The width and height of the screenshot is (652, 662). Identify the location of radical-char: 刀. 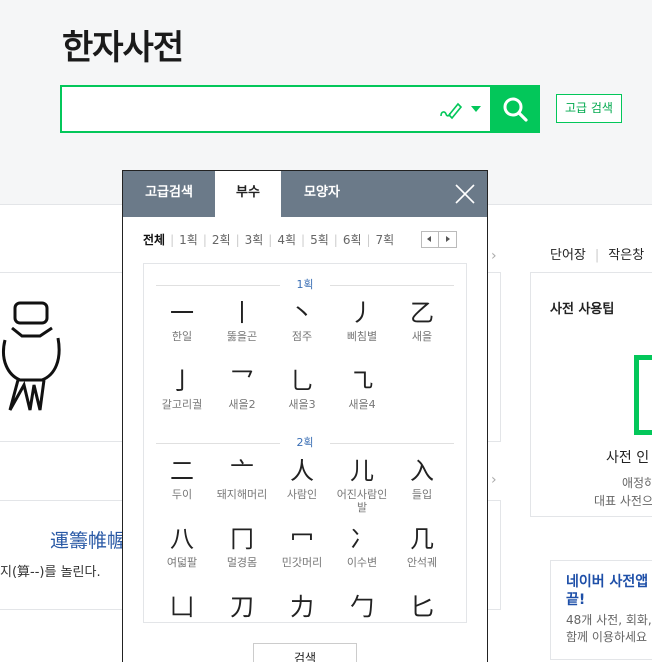
(242, 607).